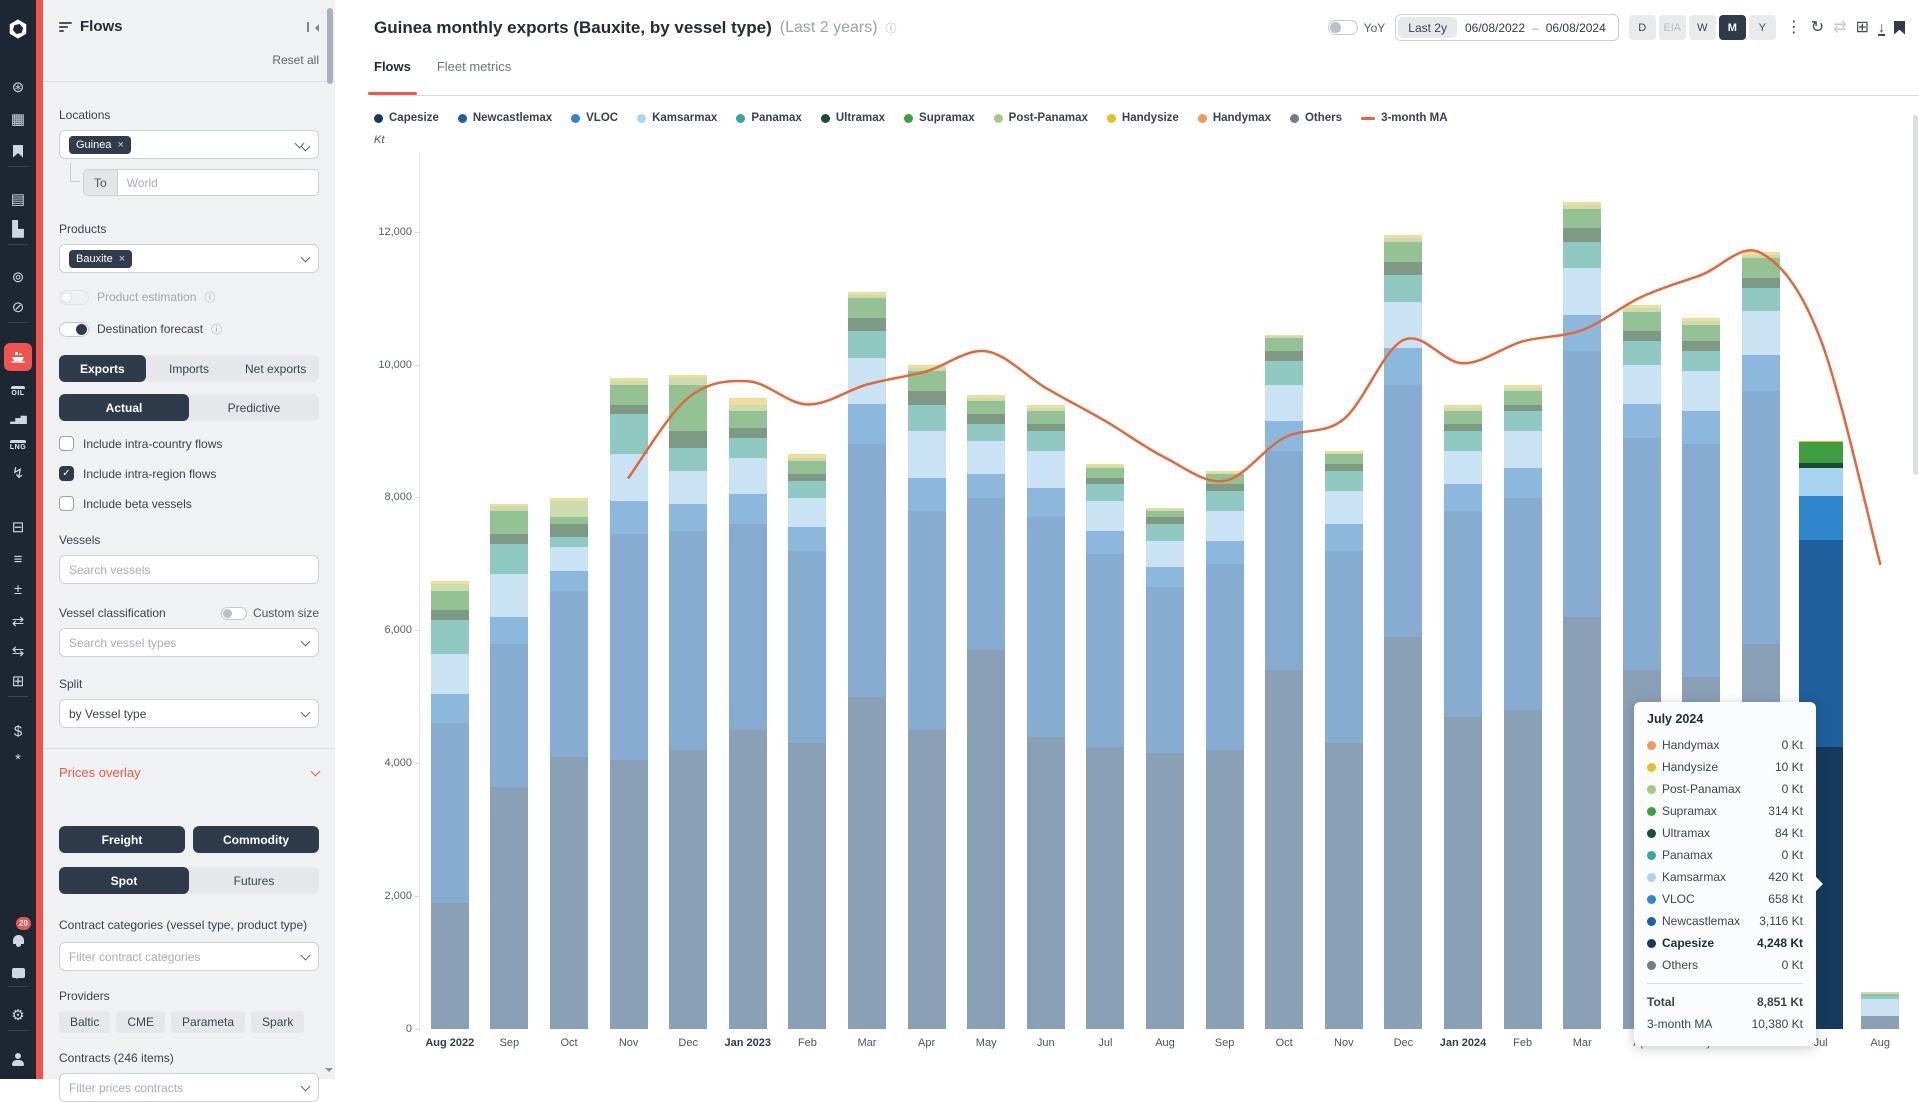 This screenshot has width=1919, height=1102. I want to click on market-tab-futures: Futures, so click(254, 880).